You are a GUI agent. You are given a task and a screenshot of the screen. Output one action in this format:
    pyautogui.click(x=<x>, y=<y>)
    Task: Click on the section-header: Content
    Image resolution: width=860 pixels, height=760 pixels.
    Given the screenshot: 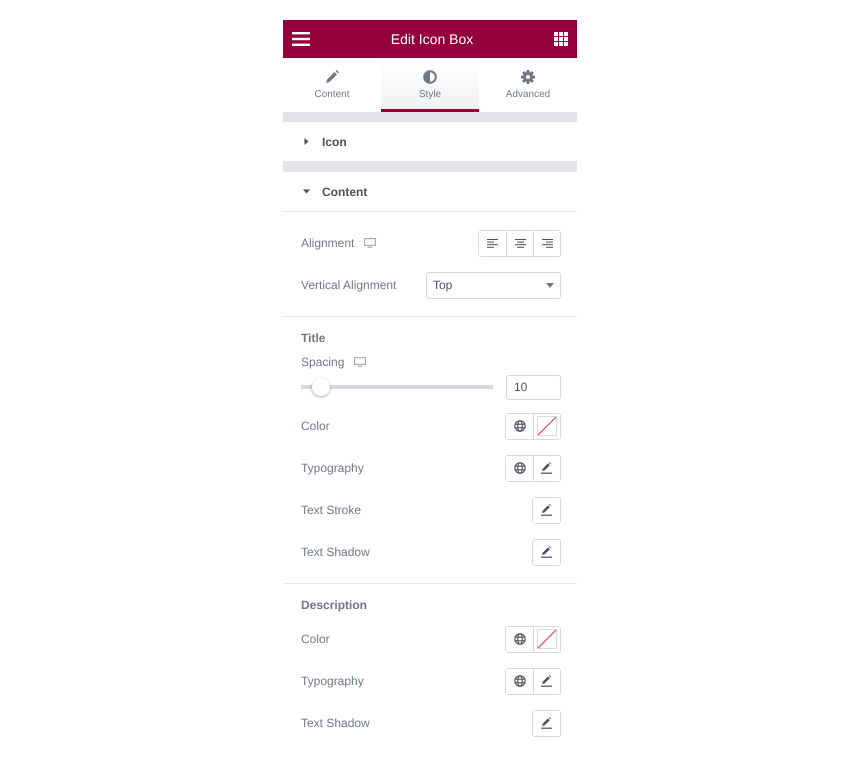 What is the action you would take?
    pyautogui.click(x=430, y=192)
    